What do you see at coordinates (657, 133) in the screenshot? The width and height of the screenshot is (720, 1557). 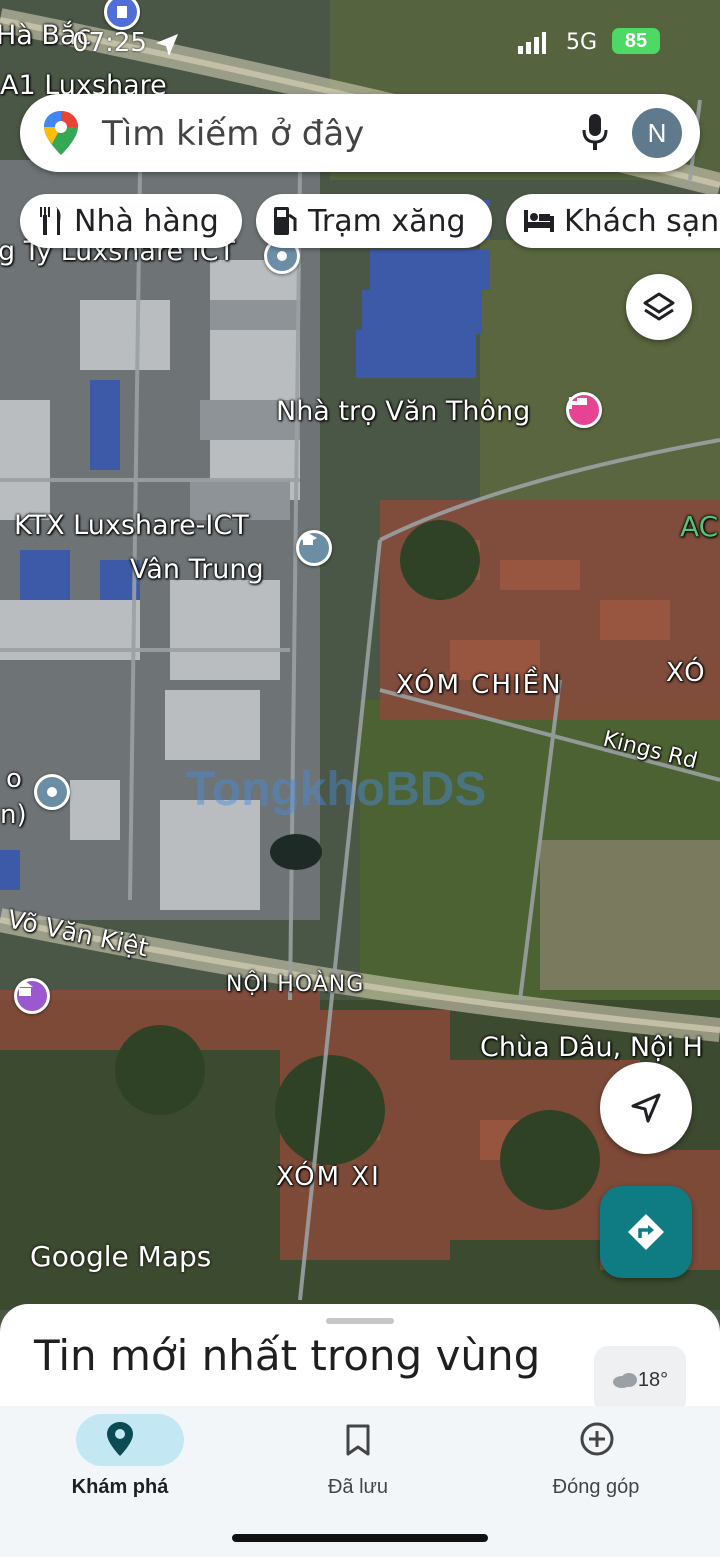 I see `avatar: N` at bounding box center [657, 133].